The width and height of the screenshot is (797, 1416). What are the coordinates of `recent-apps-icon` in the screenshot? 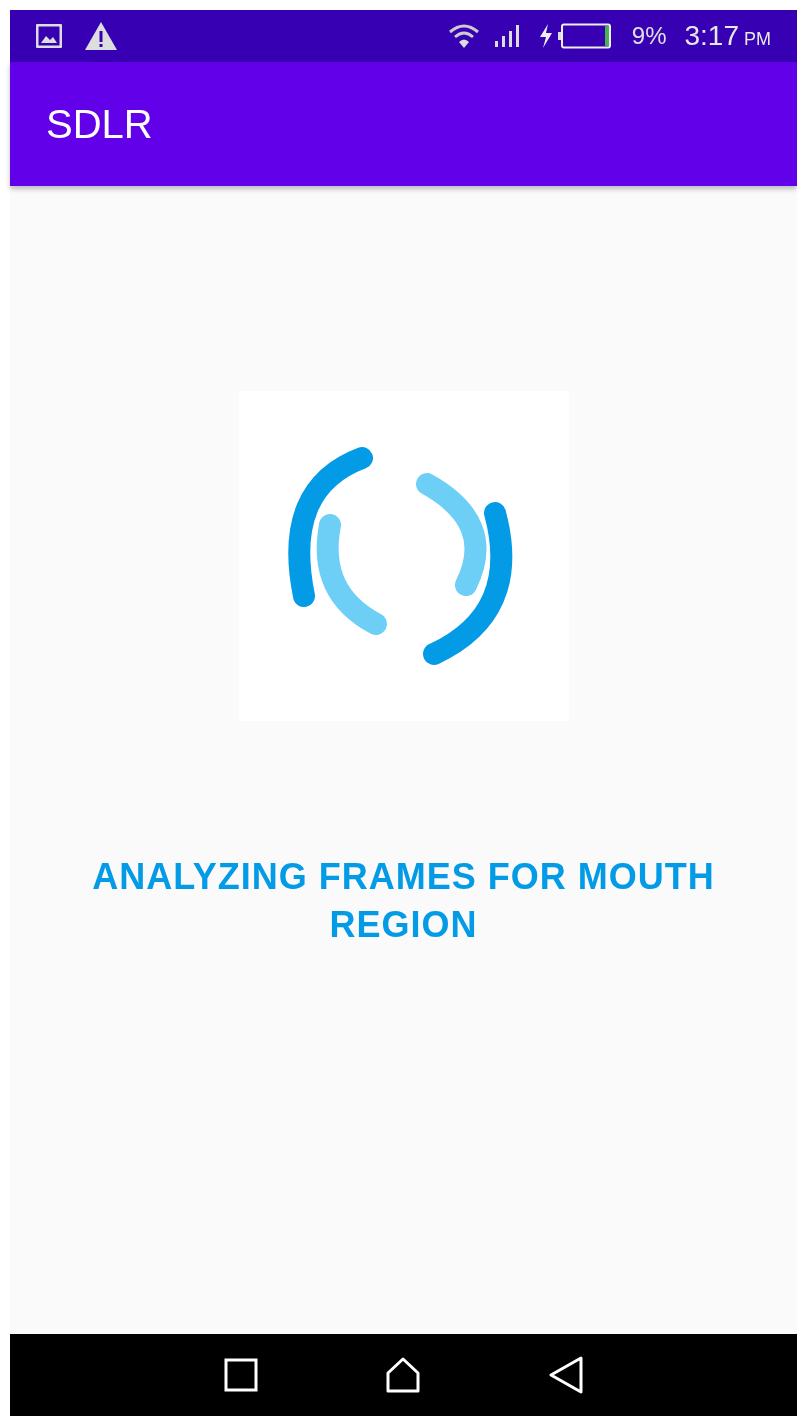 It's located at (240, 1375).